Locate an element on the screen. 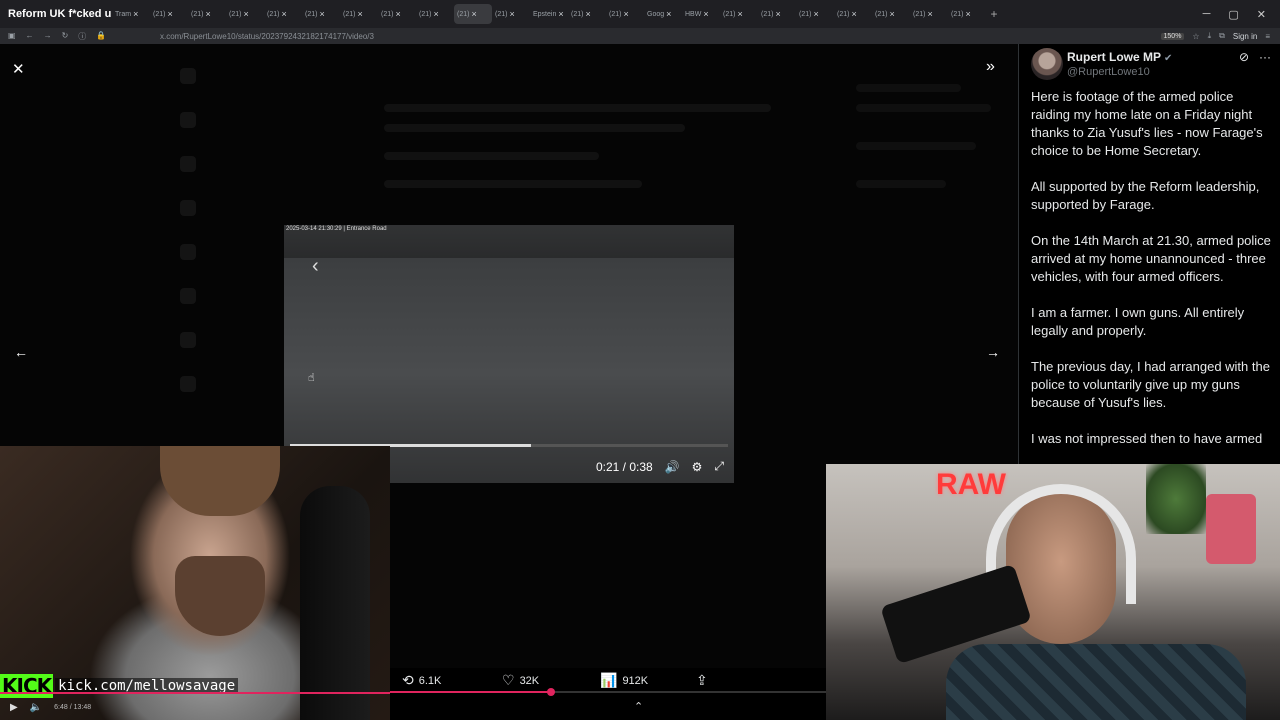 The width and height of the screenshot is (1280, 720). forward-icon: → is located at coordinates (48, 36).